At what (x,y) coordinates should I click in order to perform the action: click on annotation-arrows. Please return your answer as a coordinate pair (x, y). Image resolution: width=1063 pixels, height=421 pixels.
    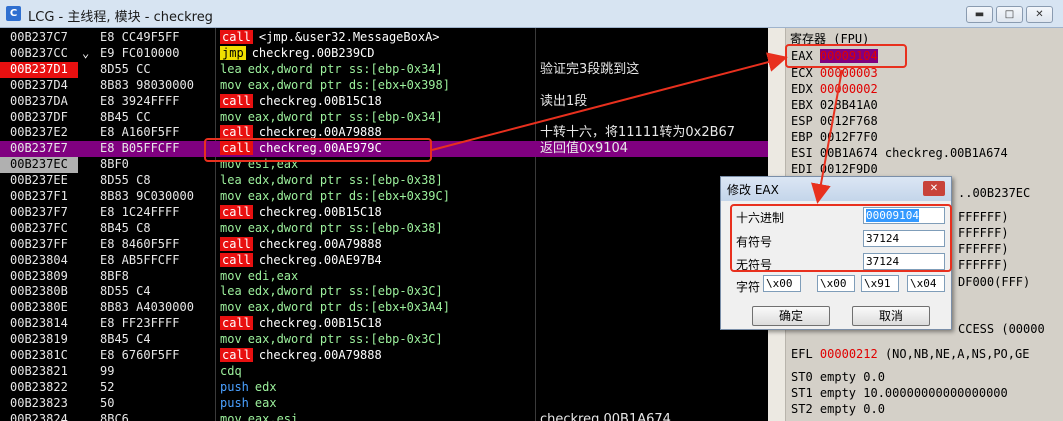
    Looking at the image, I should click on (637, 128).